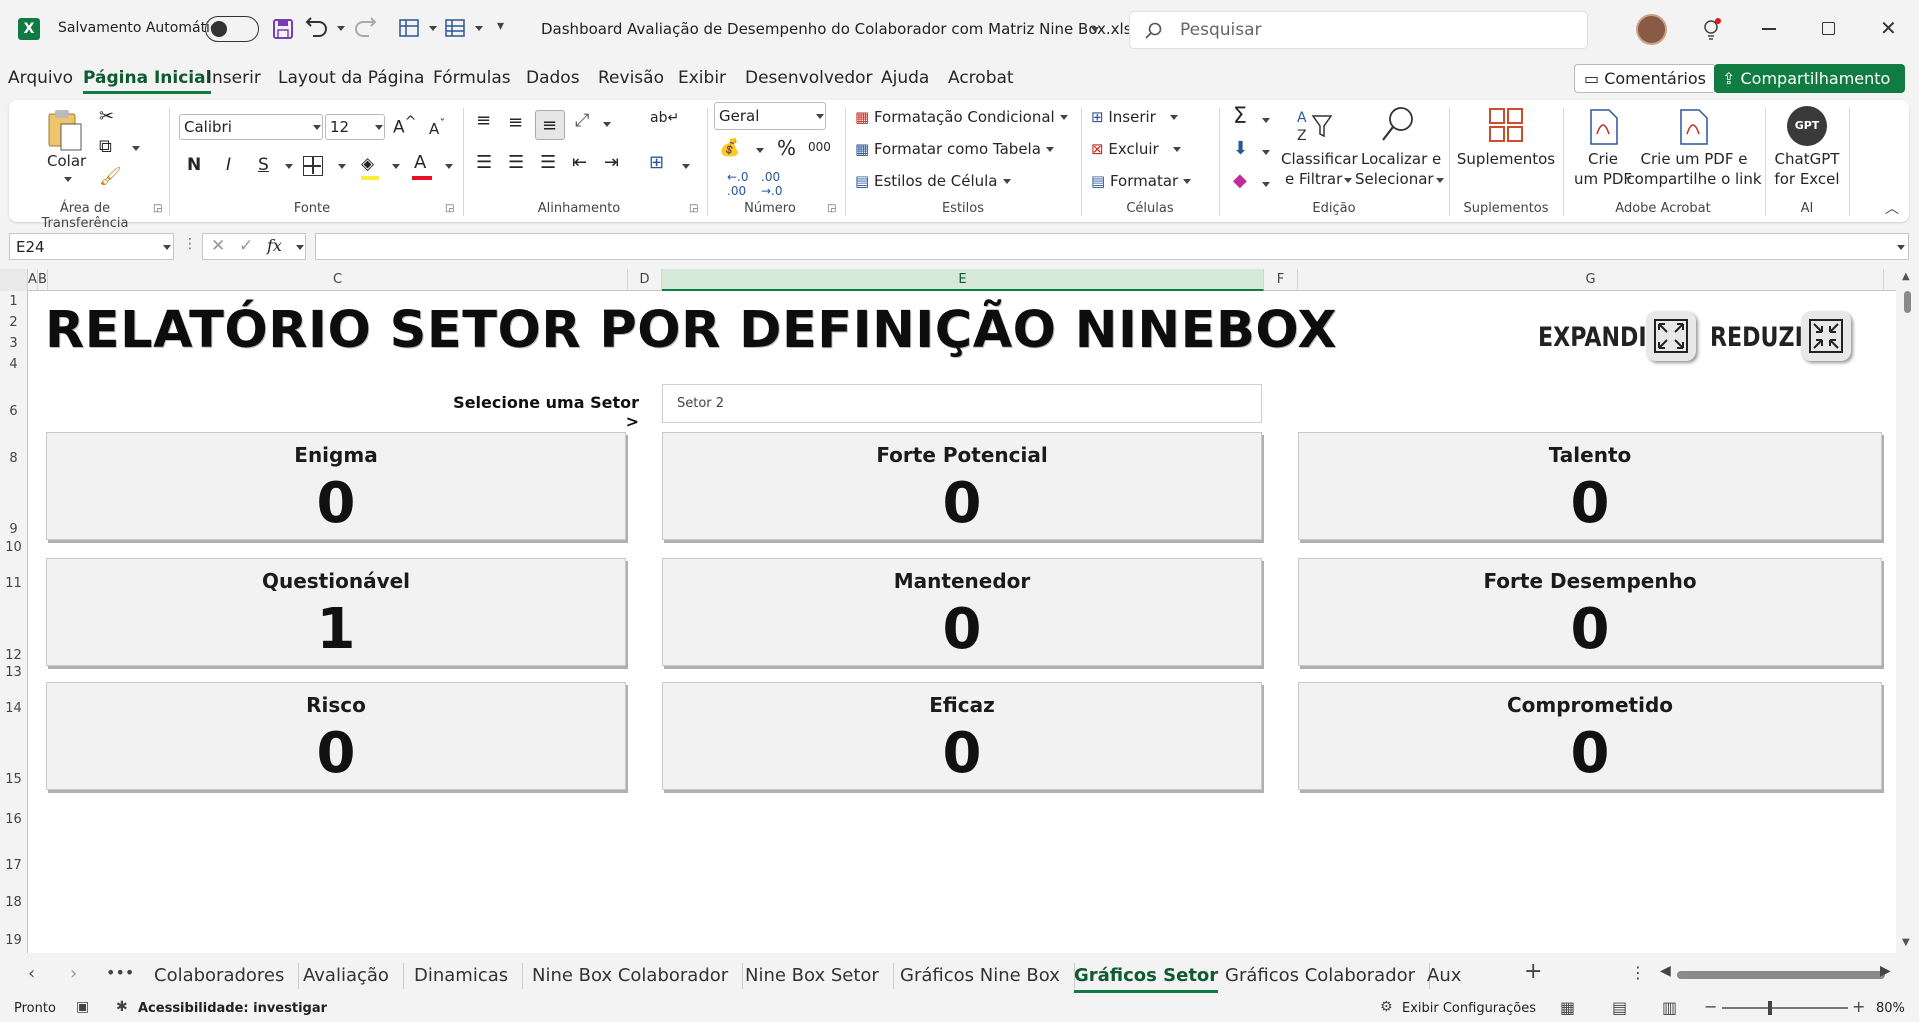 Image resolution: width=1919 pixels, height=1022 pixels. What do you see at coordinates (13, 458) in the screenshot?
I see `row-header: 8` at bounding box center [13, 458].